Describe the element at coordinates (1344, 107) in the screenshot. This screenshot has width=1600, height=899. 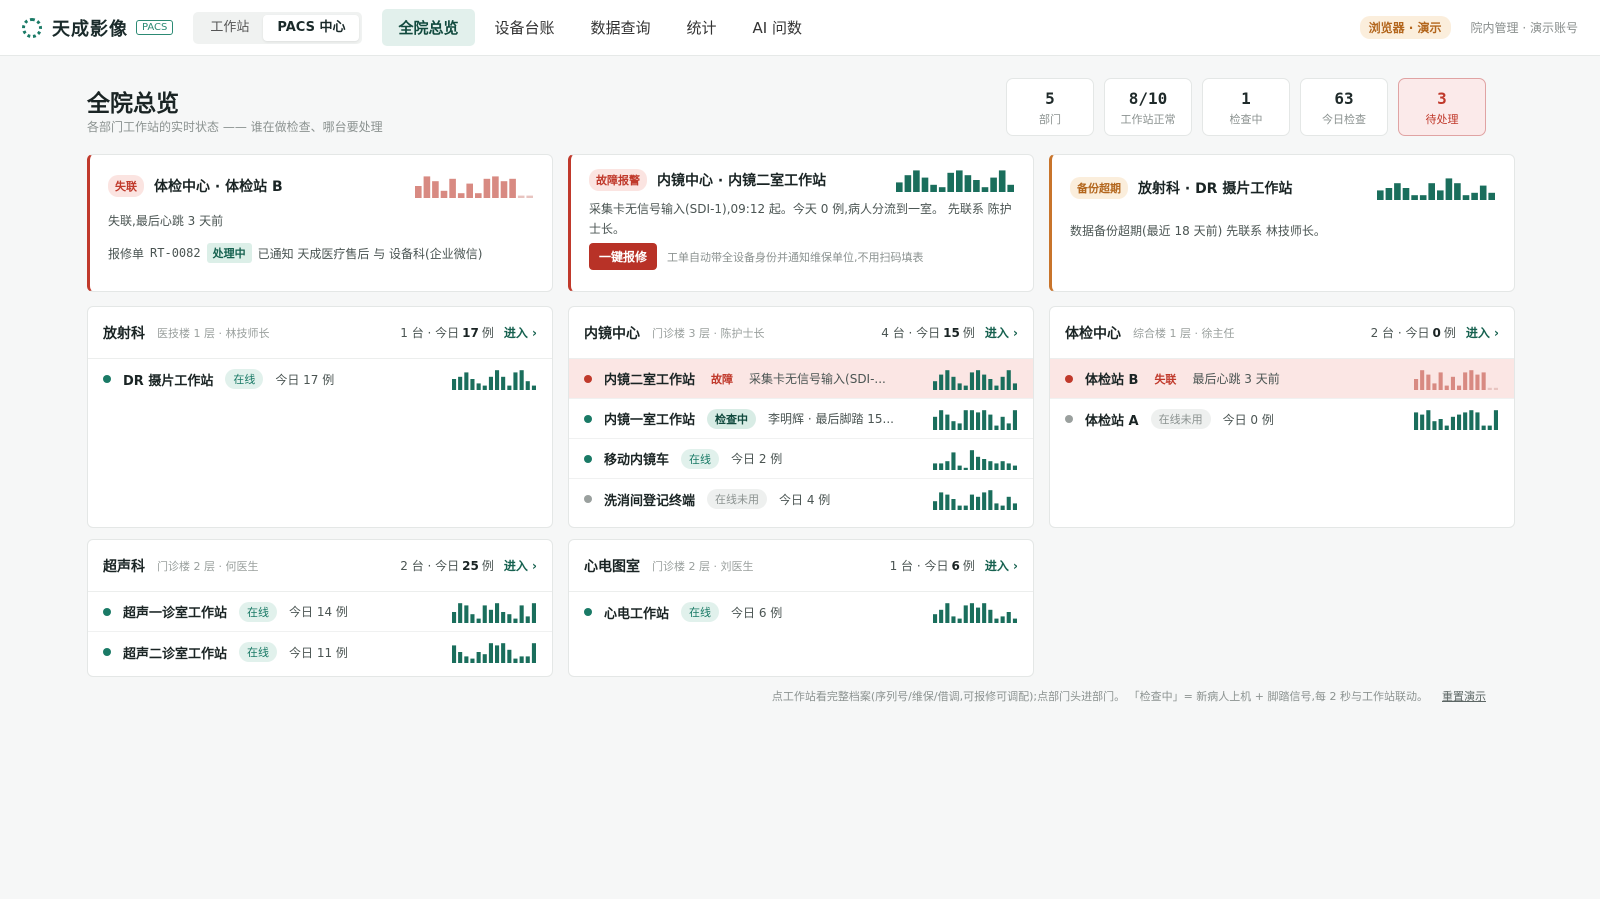
I see `stat-today-exams: 63 今日检查` at that location.